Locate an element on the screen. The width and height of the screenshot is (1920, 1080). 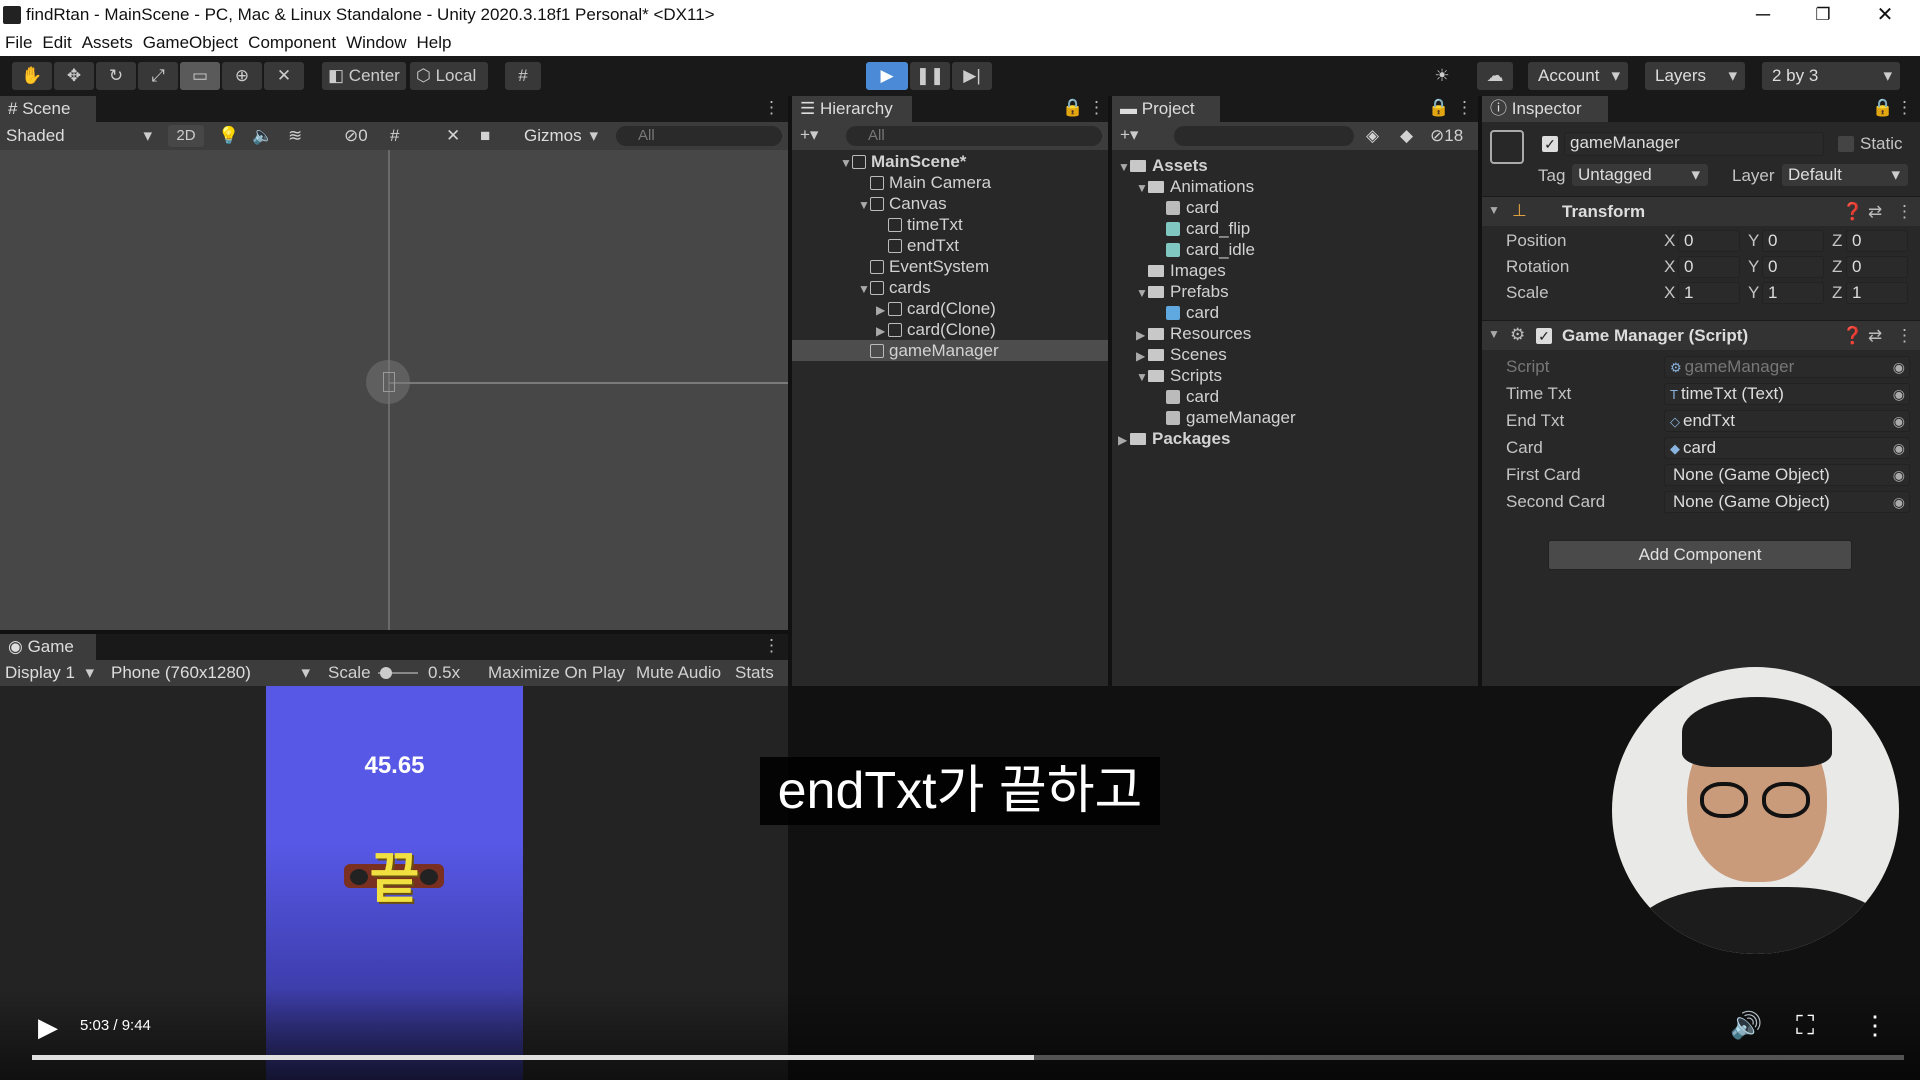
account-dropdown: Account is located at coordinates (1578, 76).